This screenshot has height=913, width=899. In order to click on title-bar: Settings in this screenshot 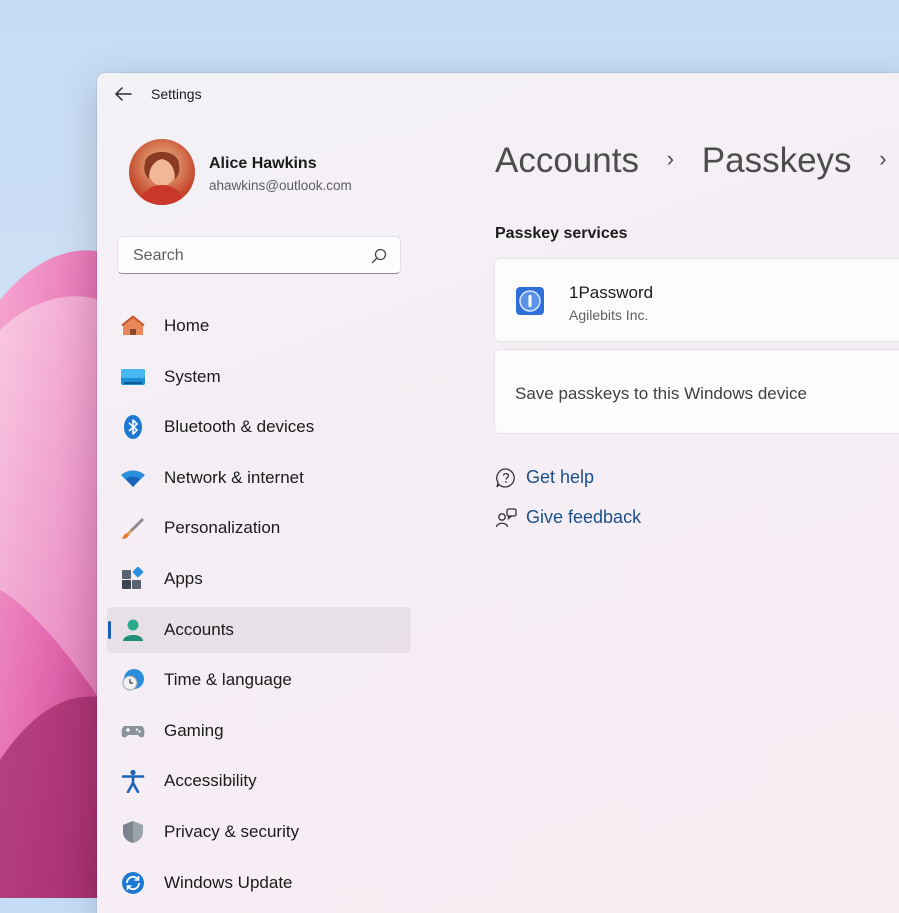, I will do `click(498, 94)`.